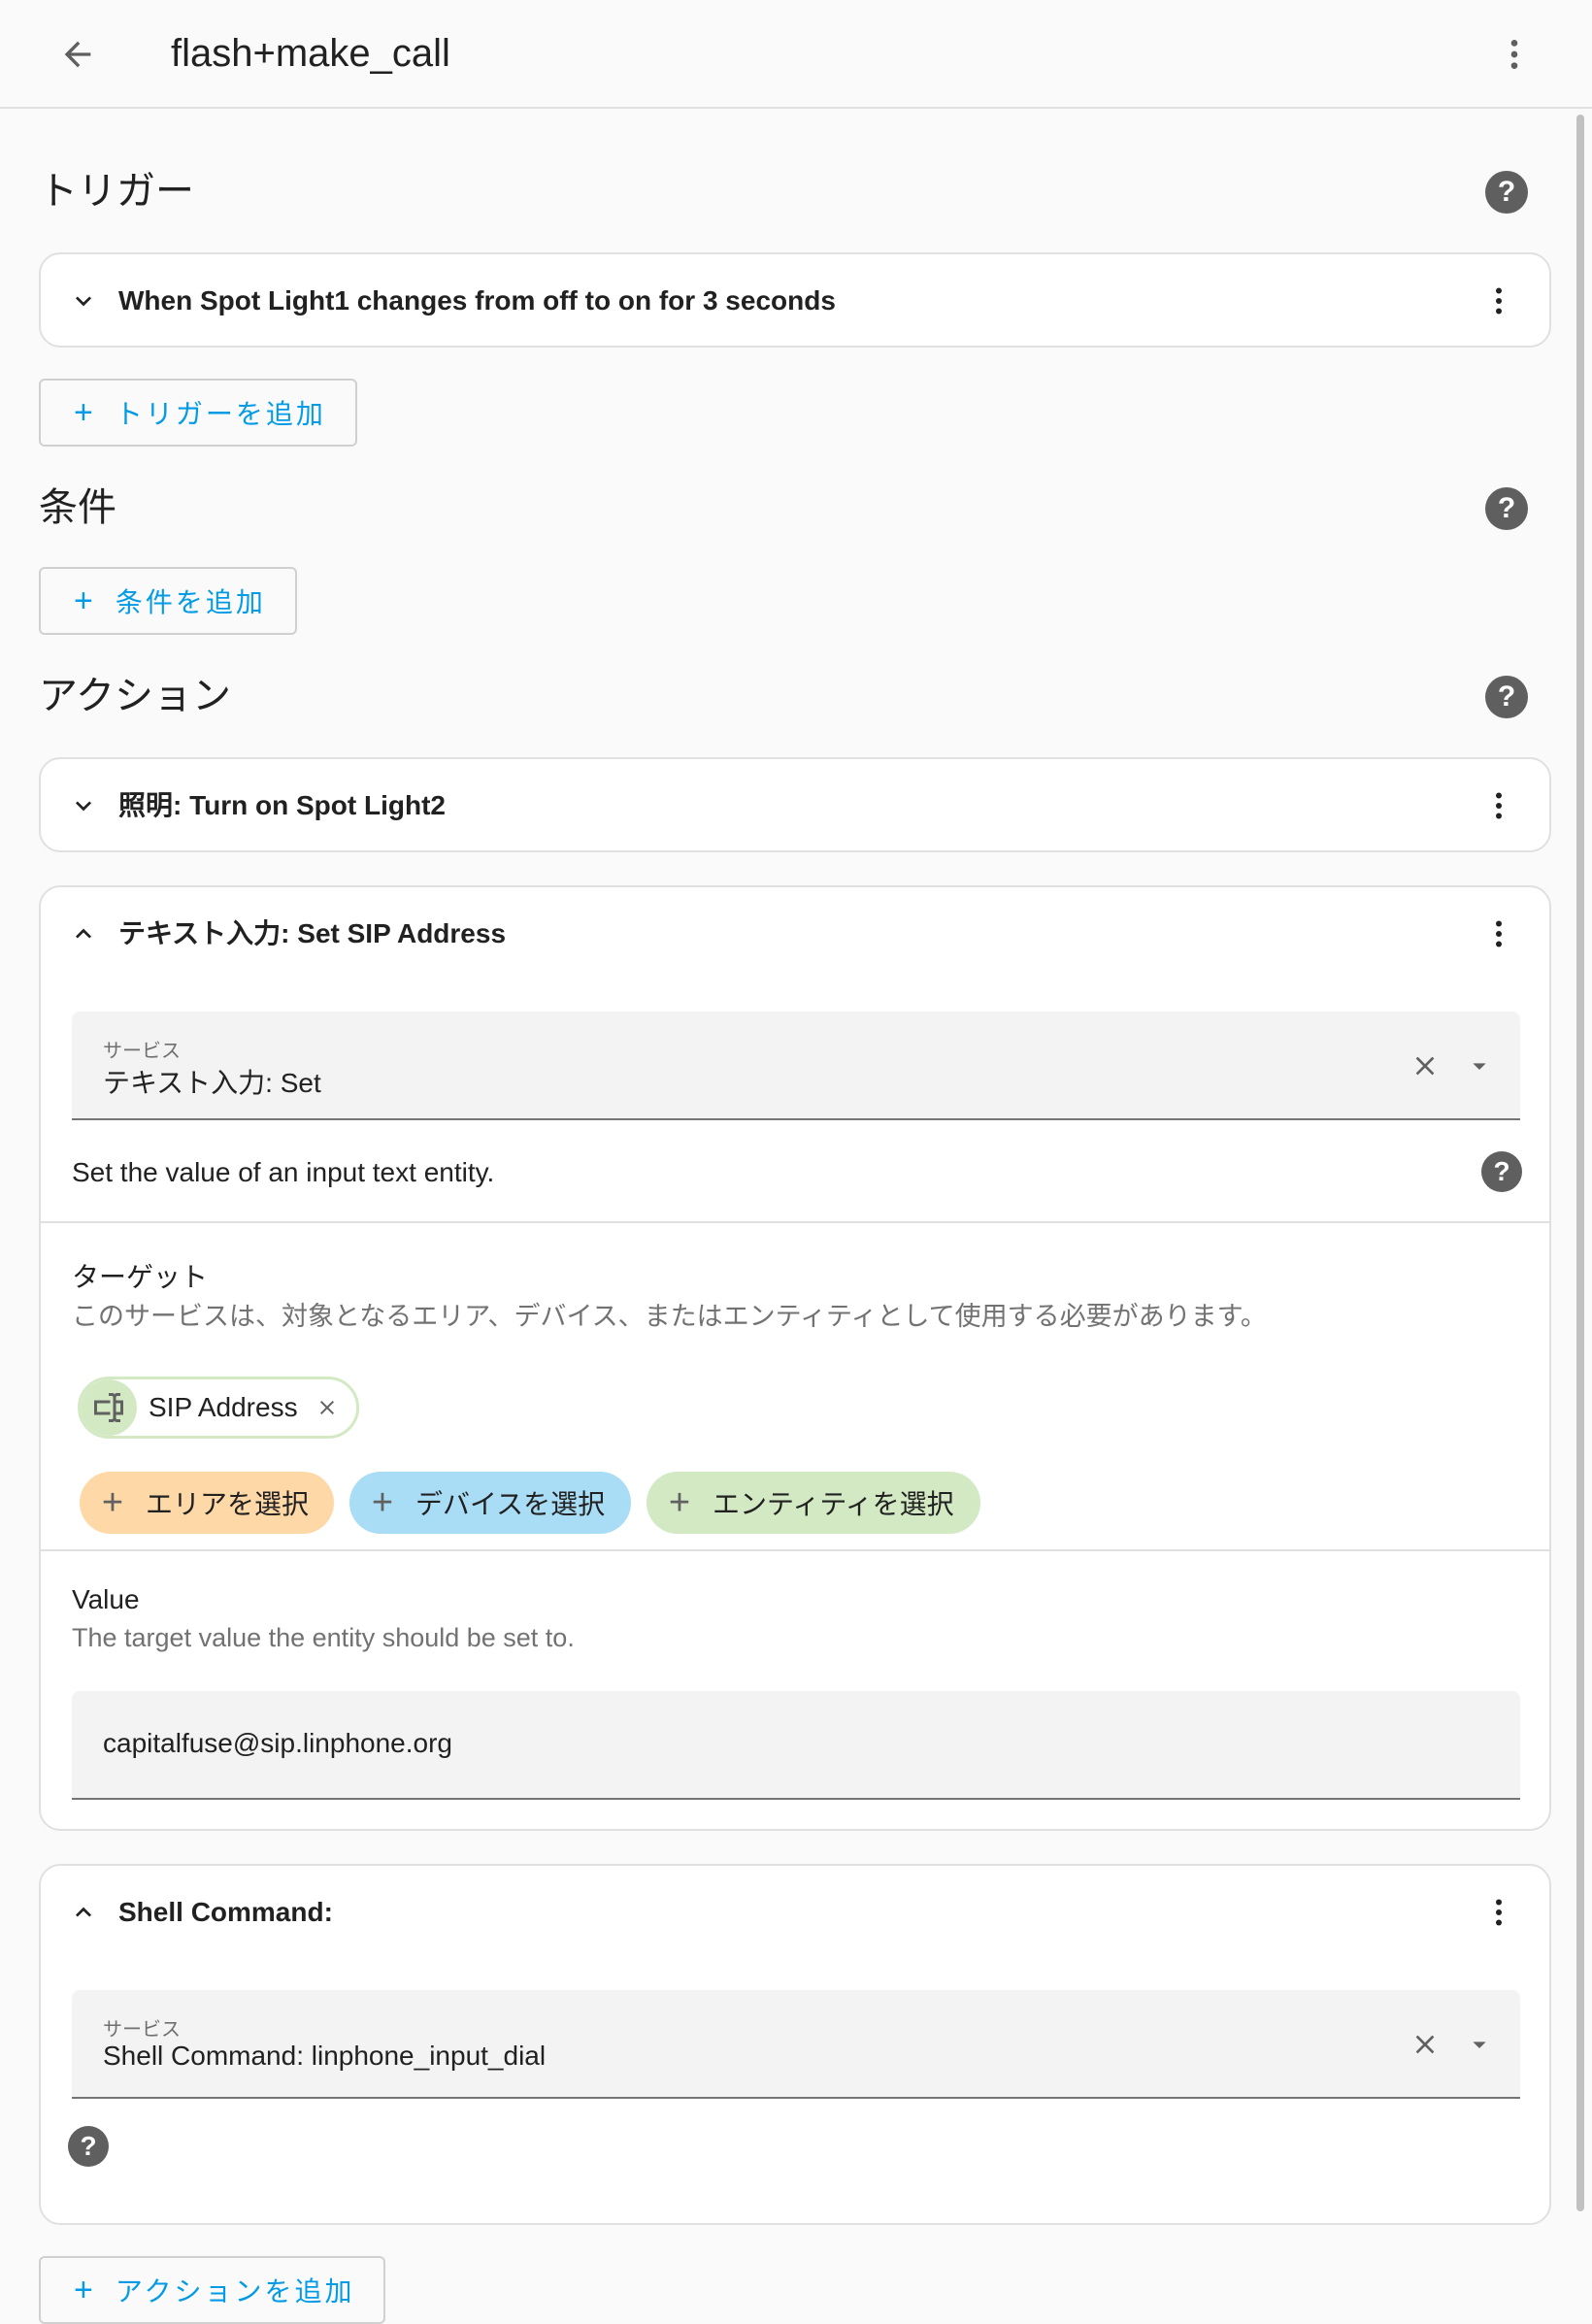  Describe the element at coordinates (225, 1912) in the screenshot. I see `action-title: Shell Command:` at that location.